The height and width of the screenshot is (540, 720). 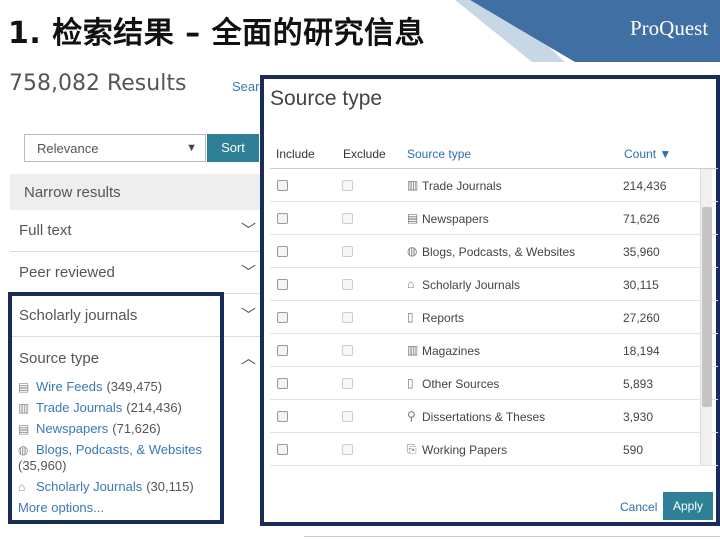 I want to click on source-type-count: 35,960, so click(x=641, y=252).